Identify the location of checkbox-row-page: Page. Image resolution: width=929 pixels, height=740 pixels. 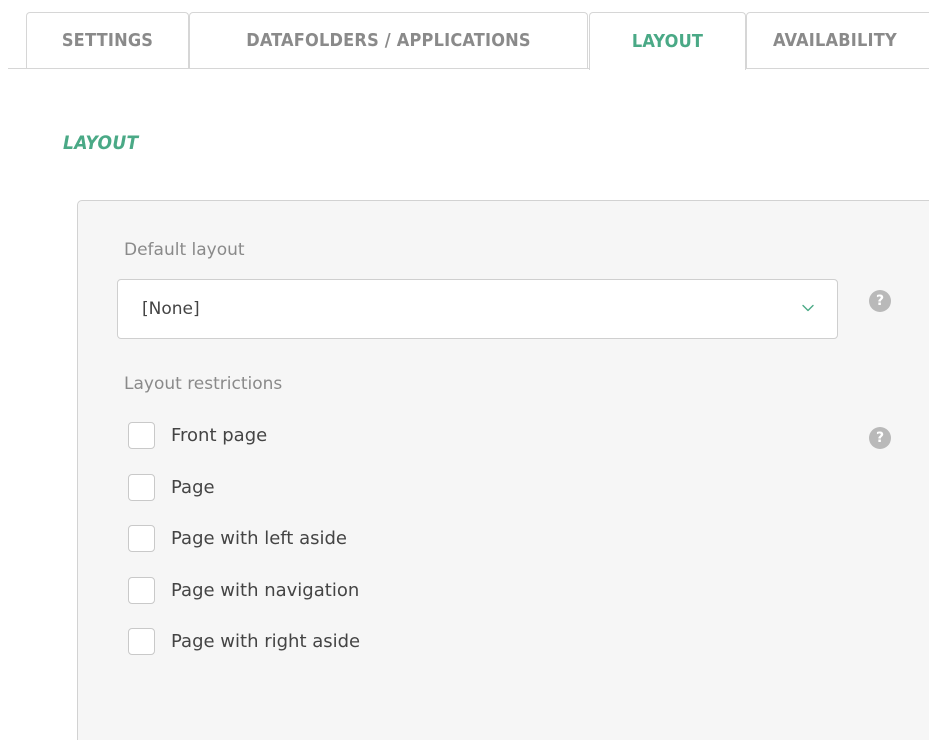
(171, 487).